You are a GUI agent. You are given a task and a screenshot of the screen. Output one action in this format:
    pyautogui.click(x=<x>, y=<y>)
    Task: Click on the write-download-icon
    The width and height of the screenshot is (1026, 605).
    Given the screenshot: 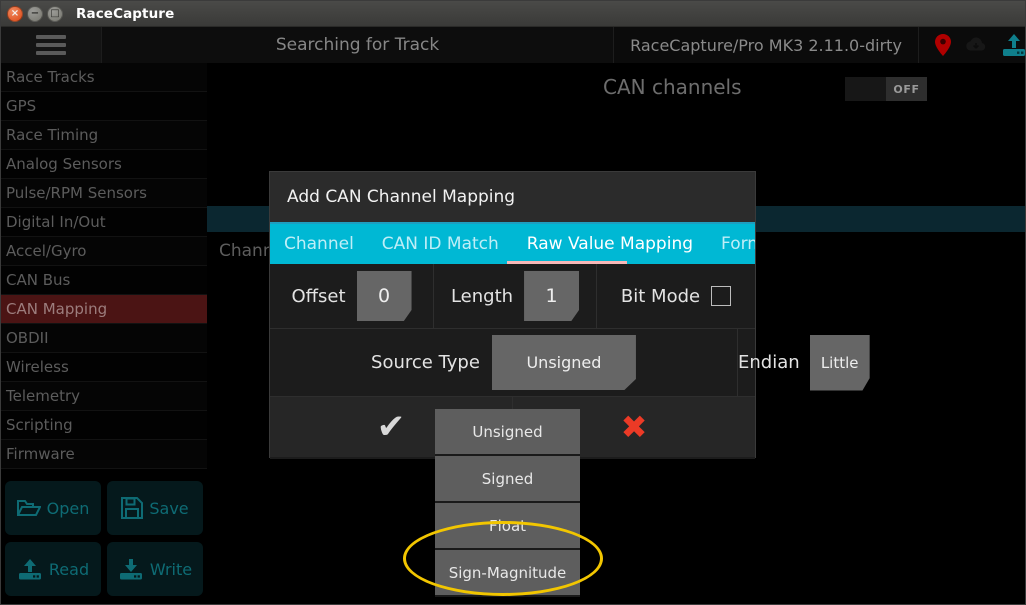 What is the action you would take?
    pyautogui.click(x=131, y=569)
    